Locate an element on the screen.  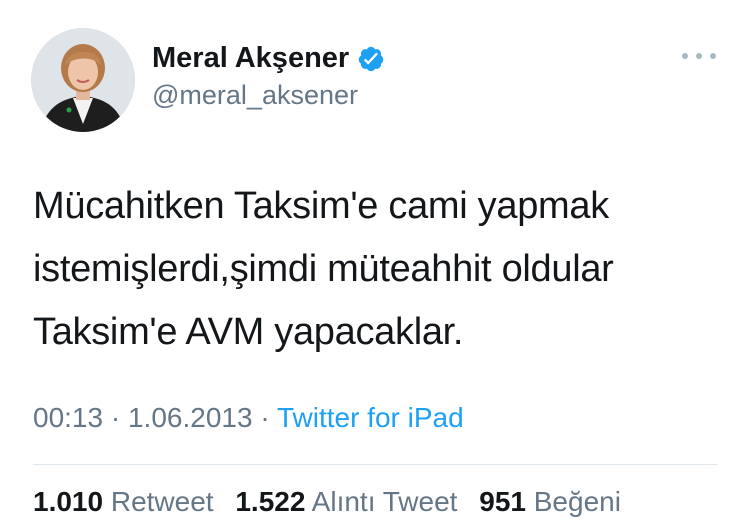
display-name-text: Meral Akşener is located at coordinates (251, 58).